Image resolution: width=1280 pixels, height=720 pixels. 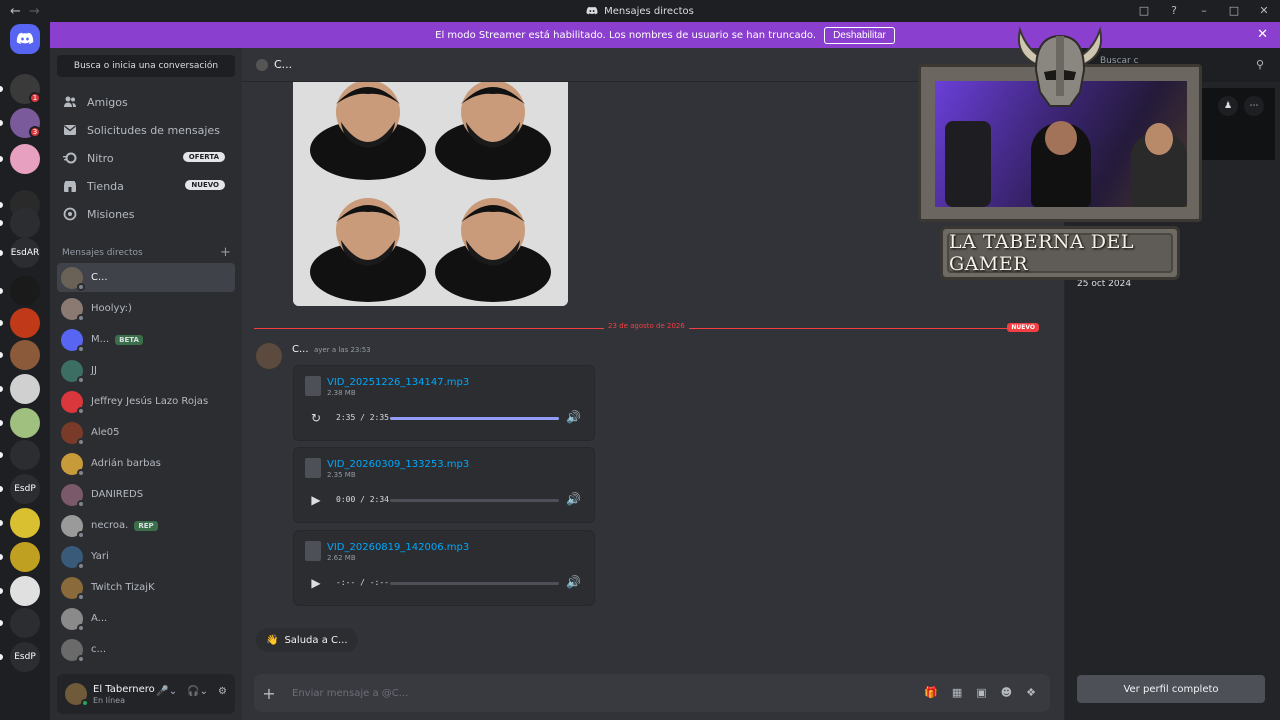 What do you see at coordinates (146, 214) in the screenshot?
I see `nav-quests: Misiones` at bounding box center [146, 214].